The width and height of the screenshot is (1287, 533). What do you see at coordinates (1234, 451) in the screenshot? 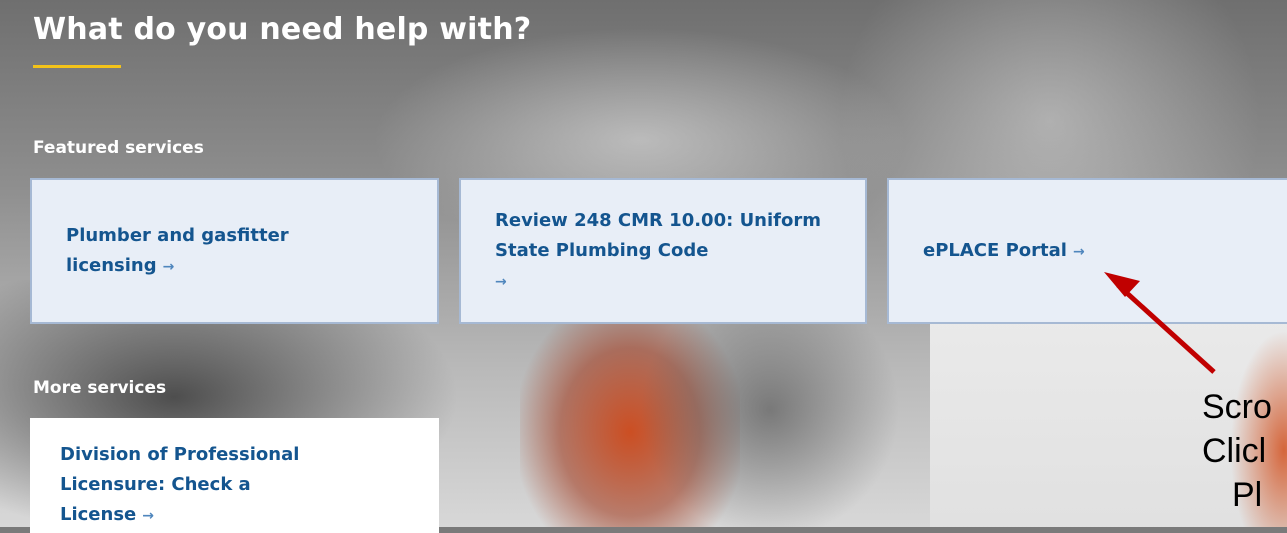
I see `annotation-text-line2: Clicl` at bounding box center [1234, 451].